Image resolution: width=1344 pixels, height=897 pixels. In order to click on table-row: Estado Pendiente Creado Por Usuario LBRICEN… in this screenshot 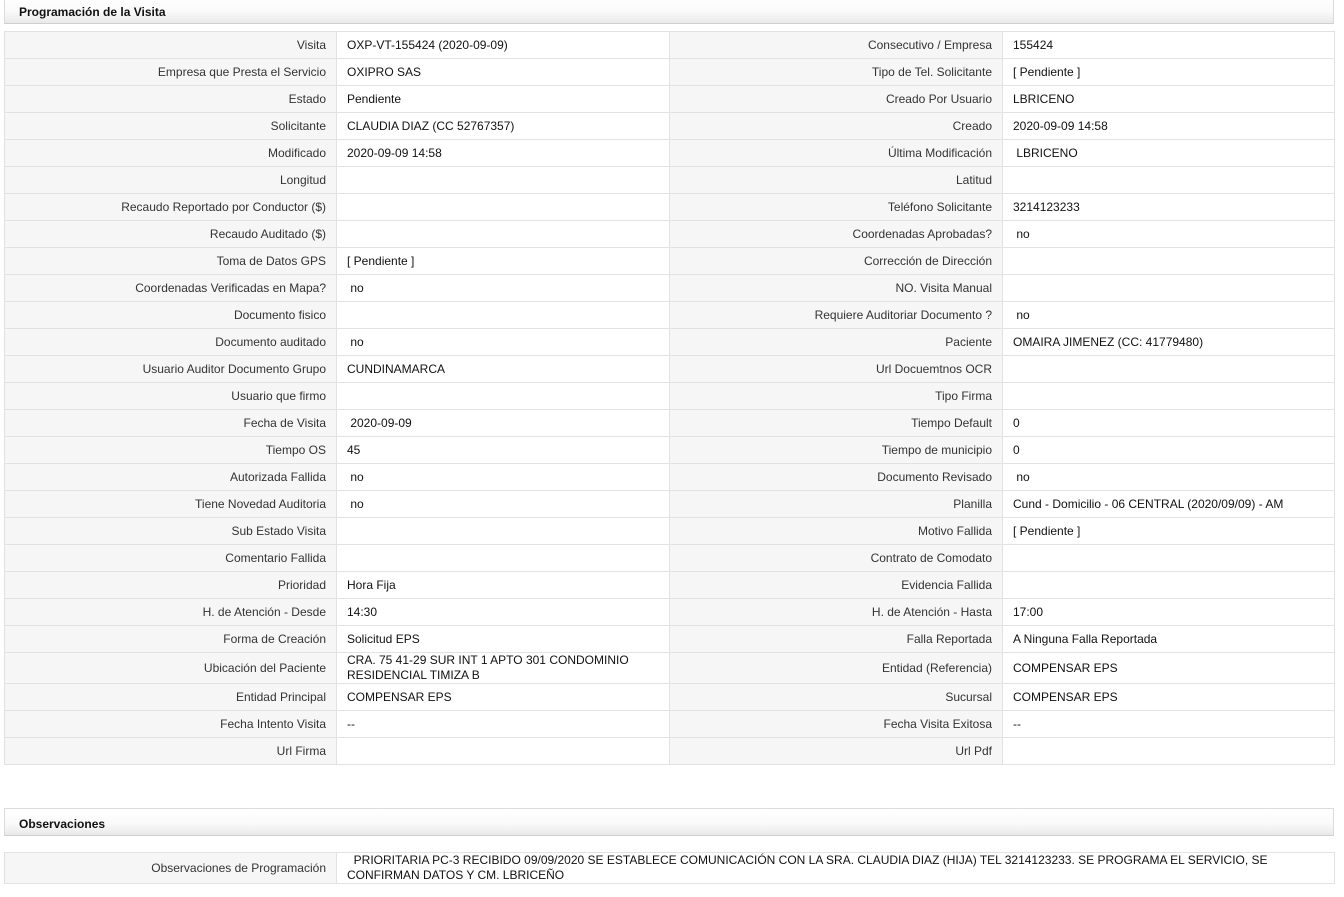, I will do `click(669, 99)`.